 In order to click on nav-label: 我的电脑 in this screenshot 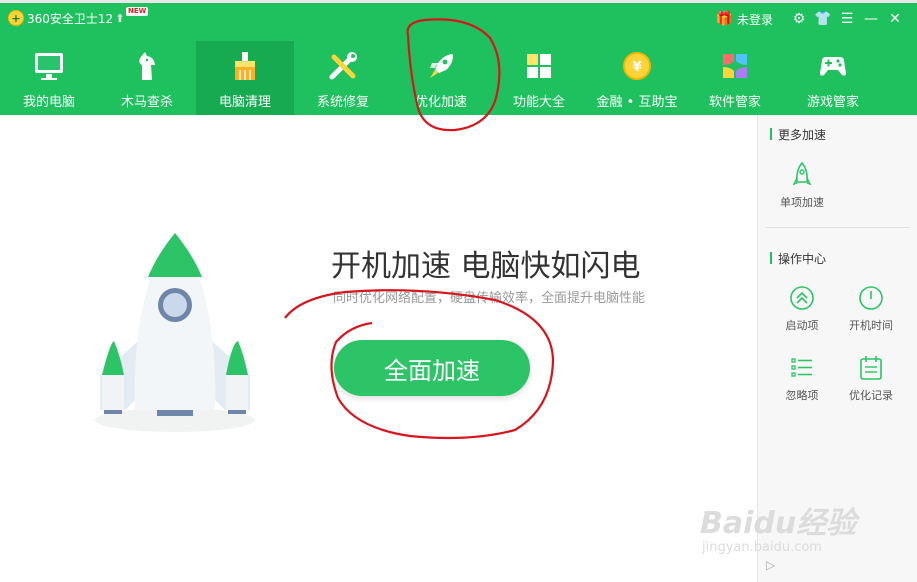, I will do `click(48, 102)`.